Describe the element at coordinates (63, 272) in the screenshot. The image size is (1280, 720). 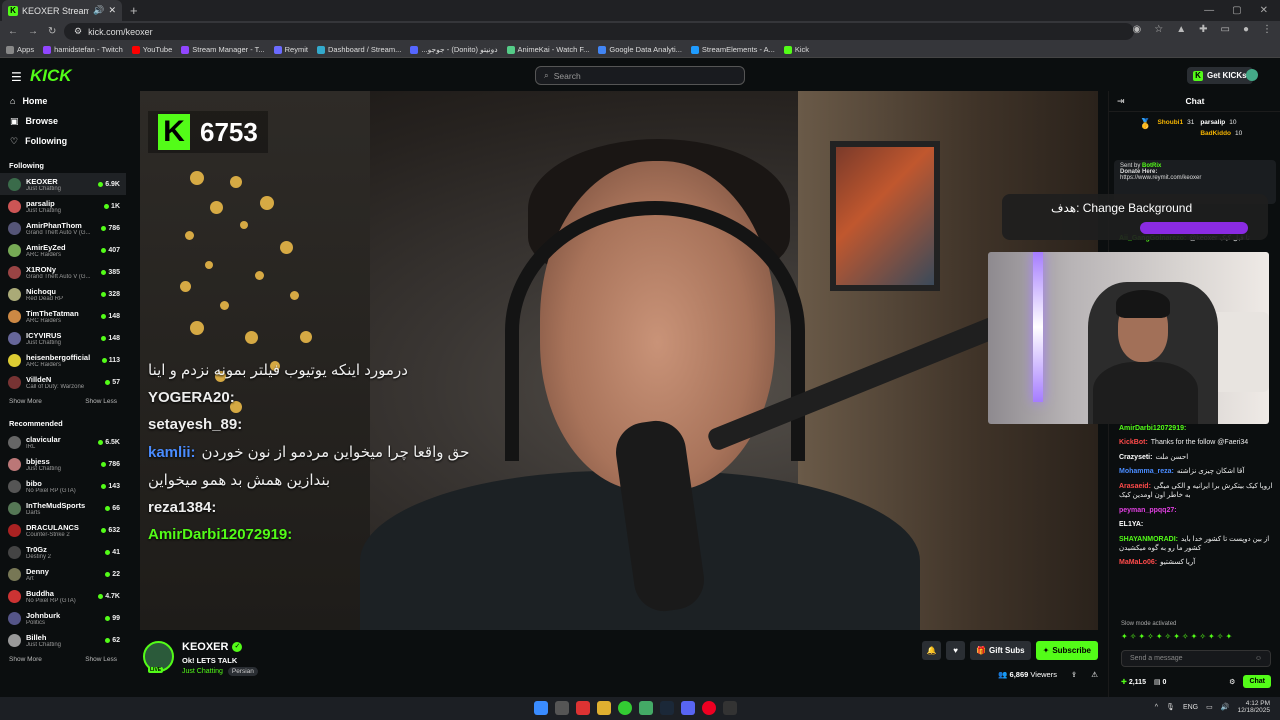
I see `channel-item: X1RONy Grand Theft Auto V (G... 385` at that location.